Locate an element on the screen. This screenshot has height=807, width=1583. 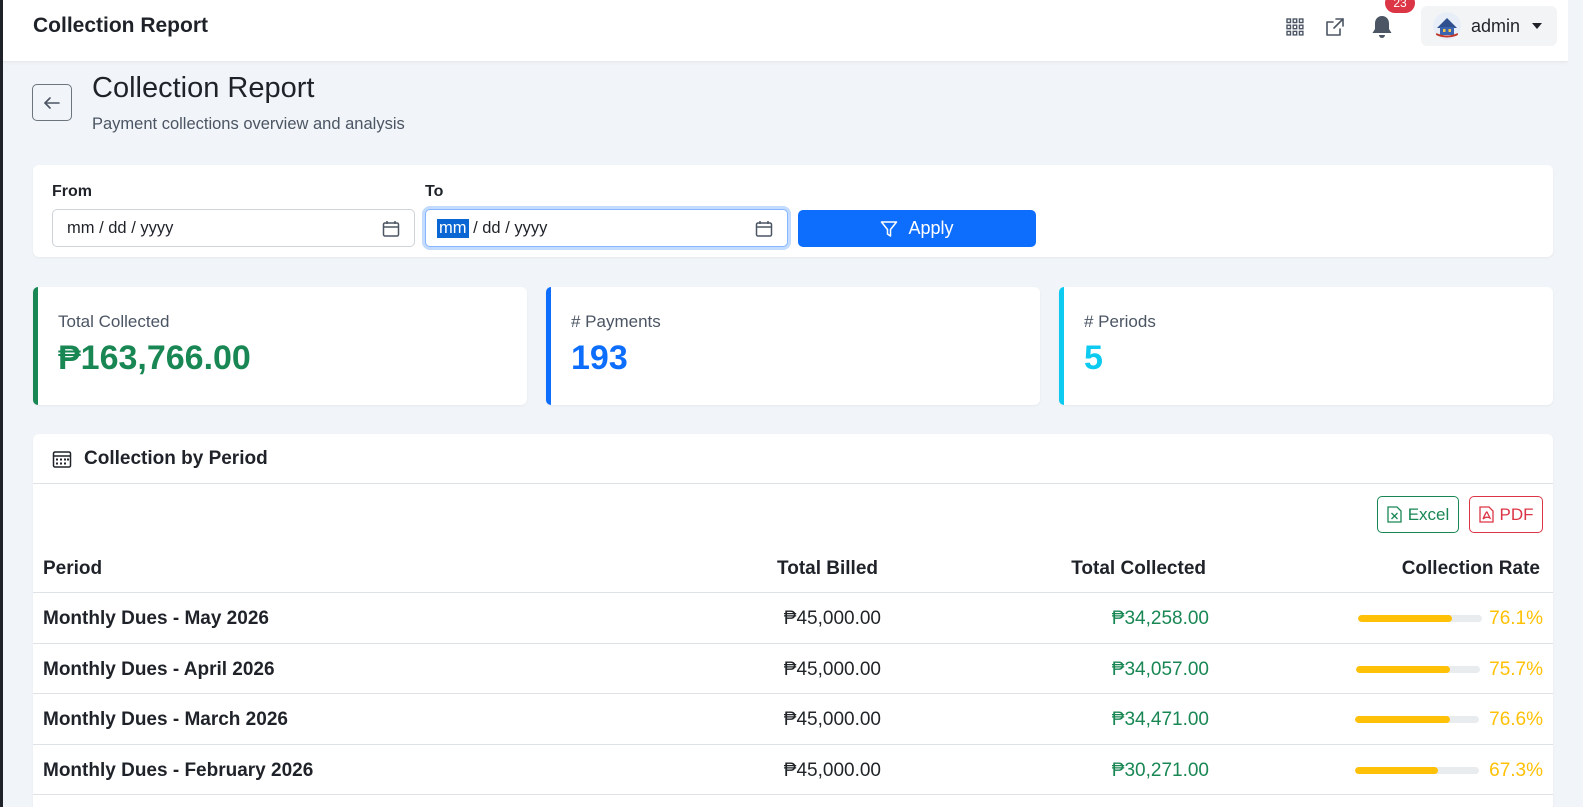
rate-cell: 67.3% is located at coordinates (1516, 770).